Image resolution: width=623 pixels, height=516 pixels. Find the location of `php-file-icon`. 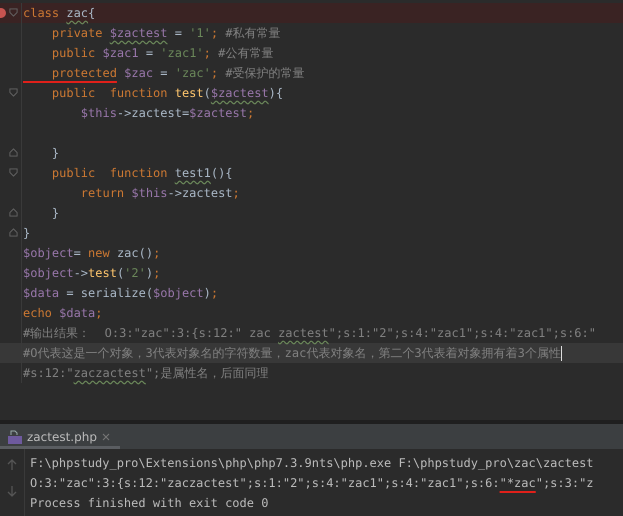

php-file-icon is located at coordinates (15, 437).